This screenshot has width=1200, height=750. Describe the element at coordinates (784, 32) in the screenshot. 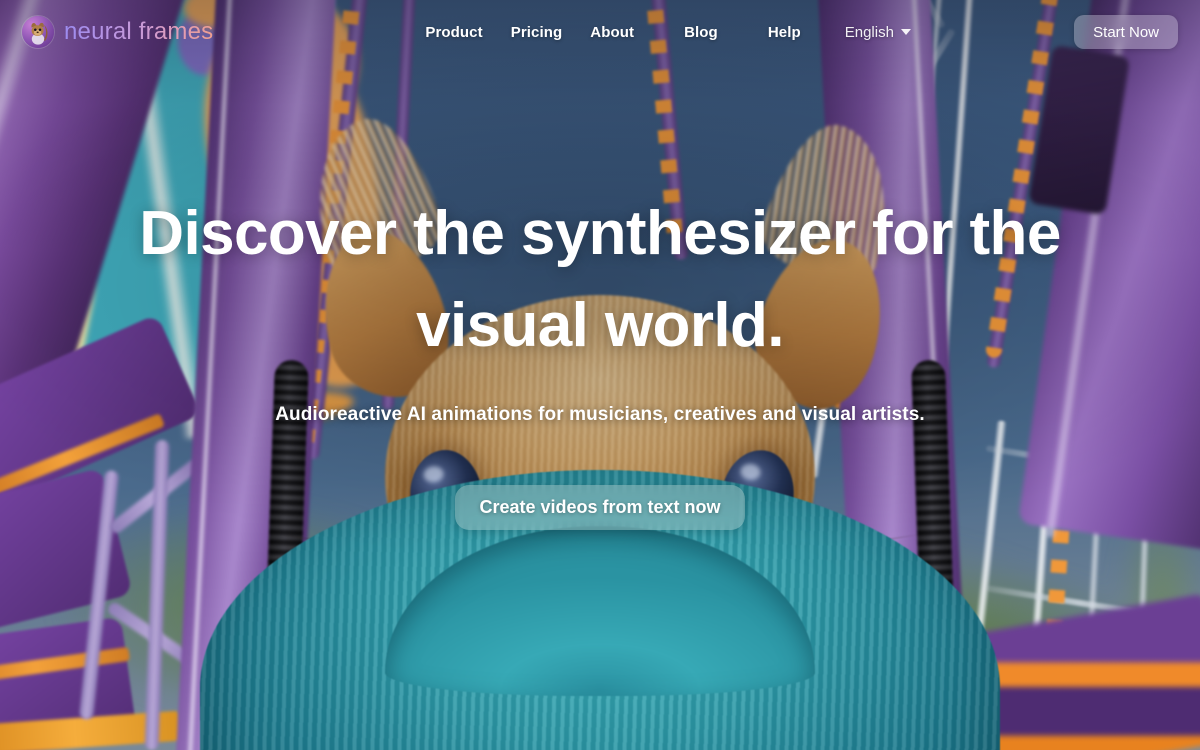

I see `nav-item-help: Help` at that location.